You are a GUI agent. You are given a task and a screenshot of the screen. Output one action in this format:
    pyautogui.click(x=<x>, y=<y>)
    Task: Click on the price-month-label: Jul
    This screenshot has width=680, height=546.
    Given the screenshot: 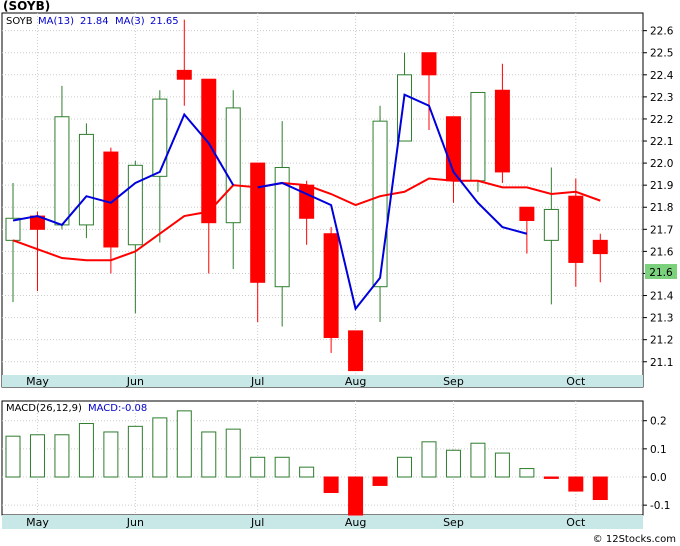 What is the action you would take?
    pyautogui.click(x=257, y=381)
    